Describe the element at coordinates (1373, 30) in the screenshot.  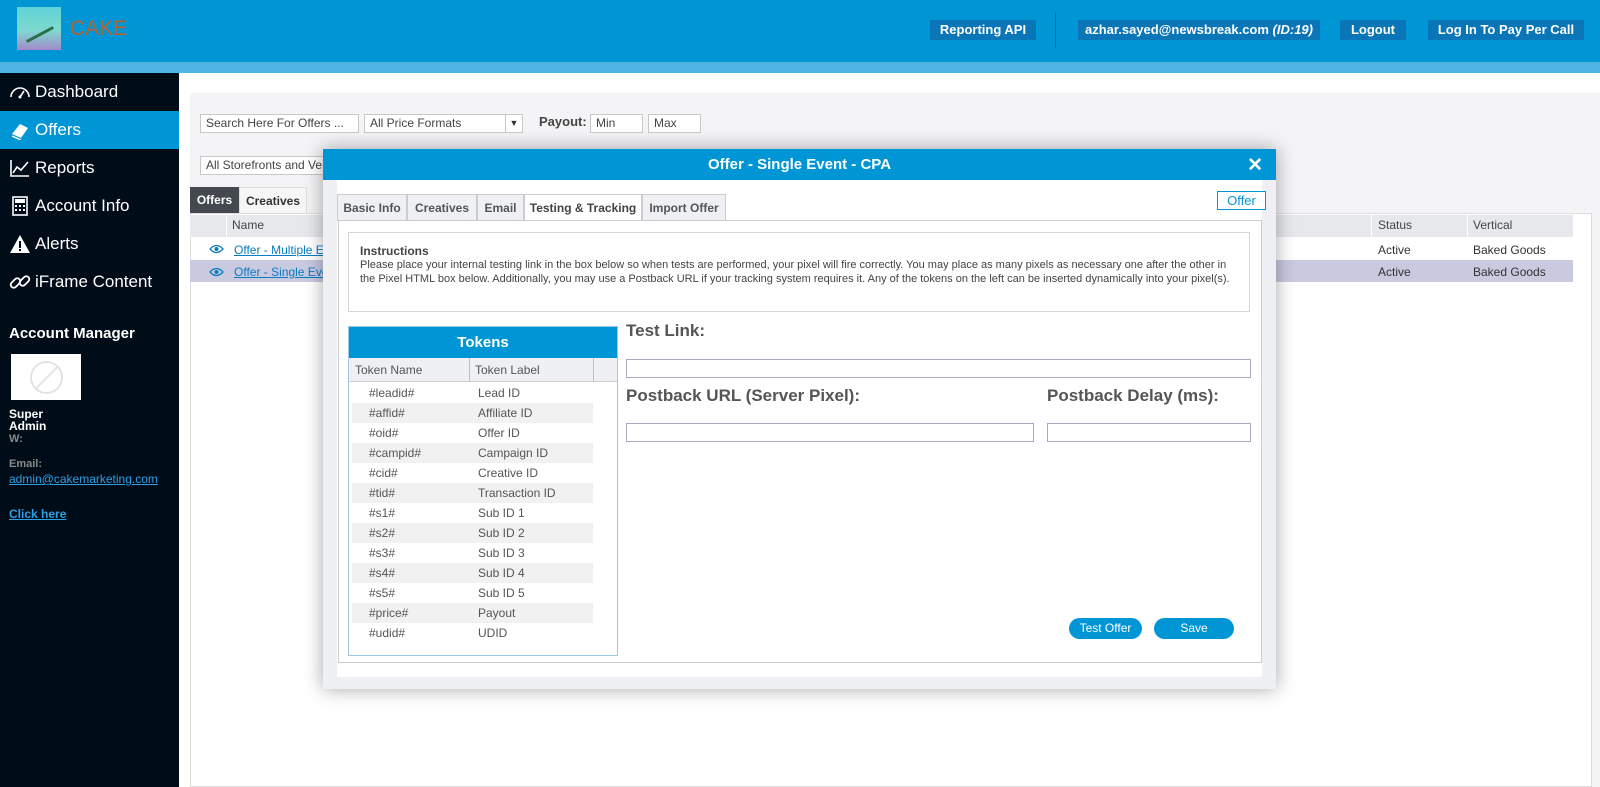
I see `logout-button: Logout` at that location.